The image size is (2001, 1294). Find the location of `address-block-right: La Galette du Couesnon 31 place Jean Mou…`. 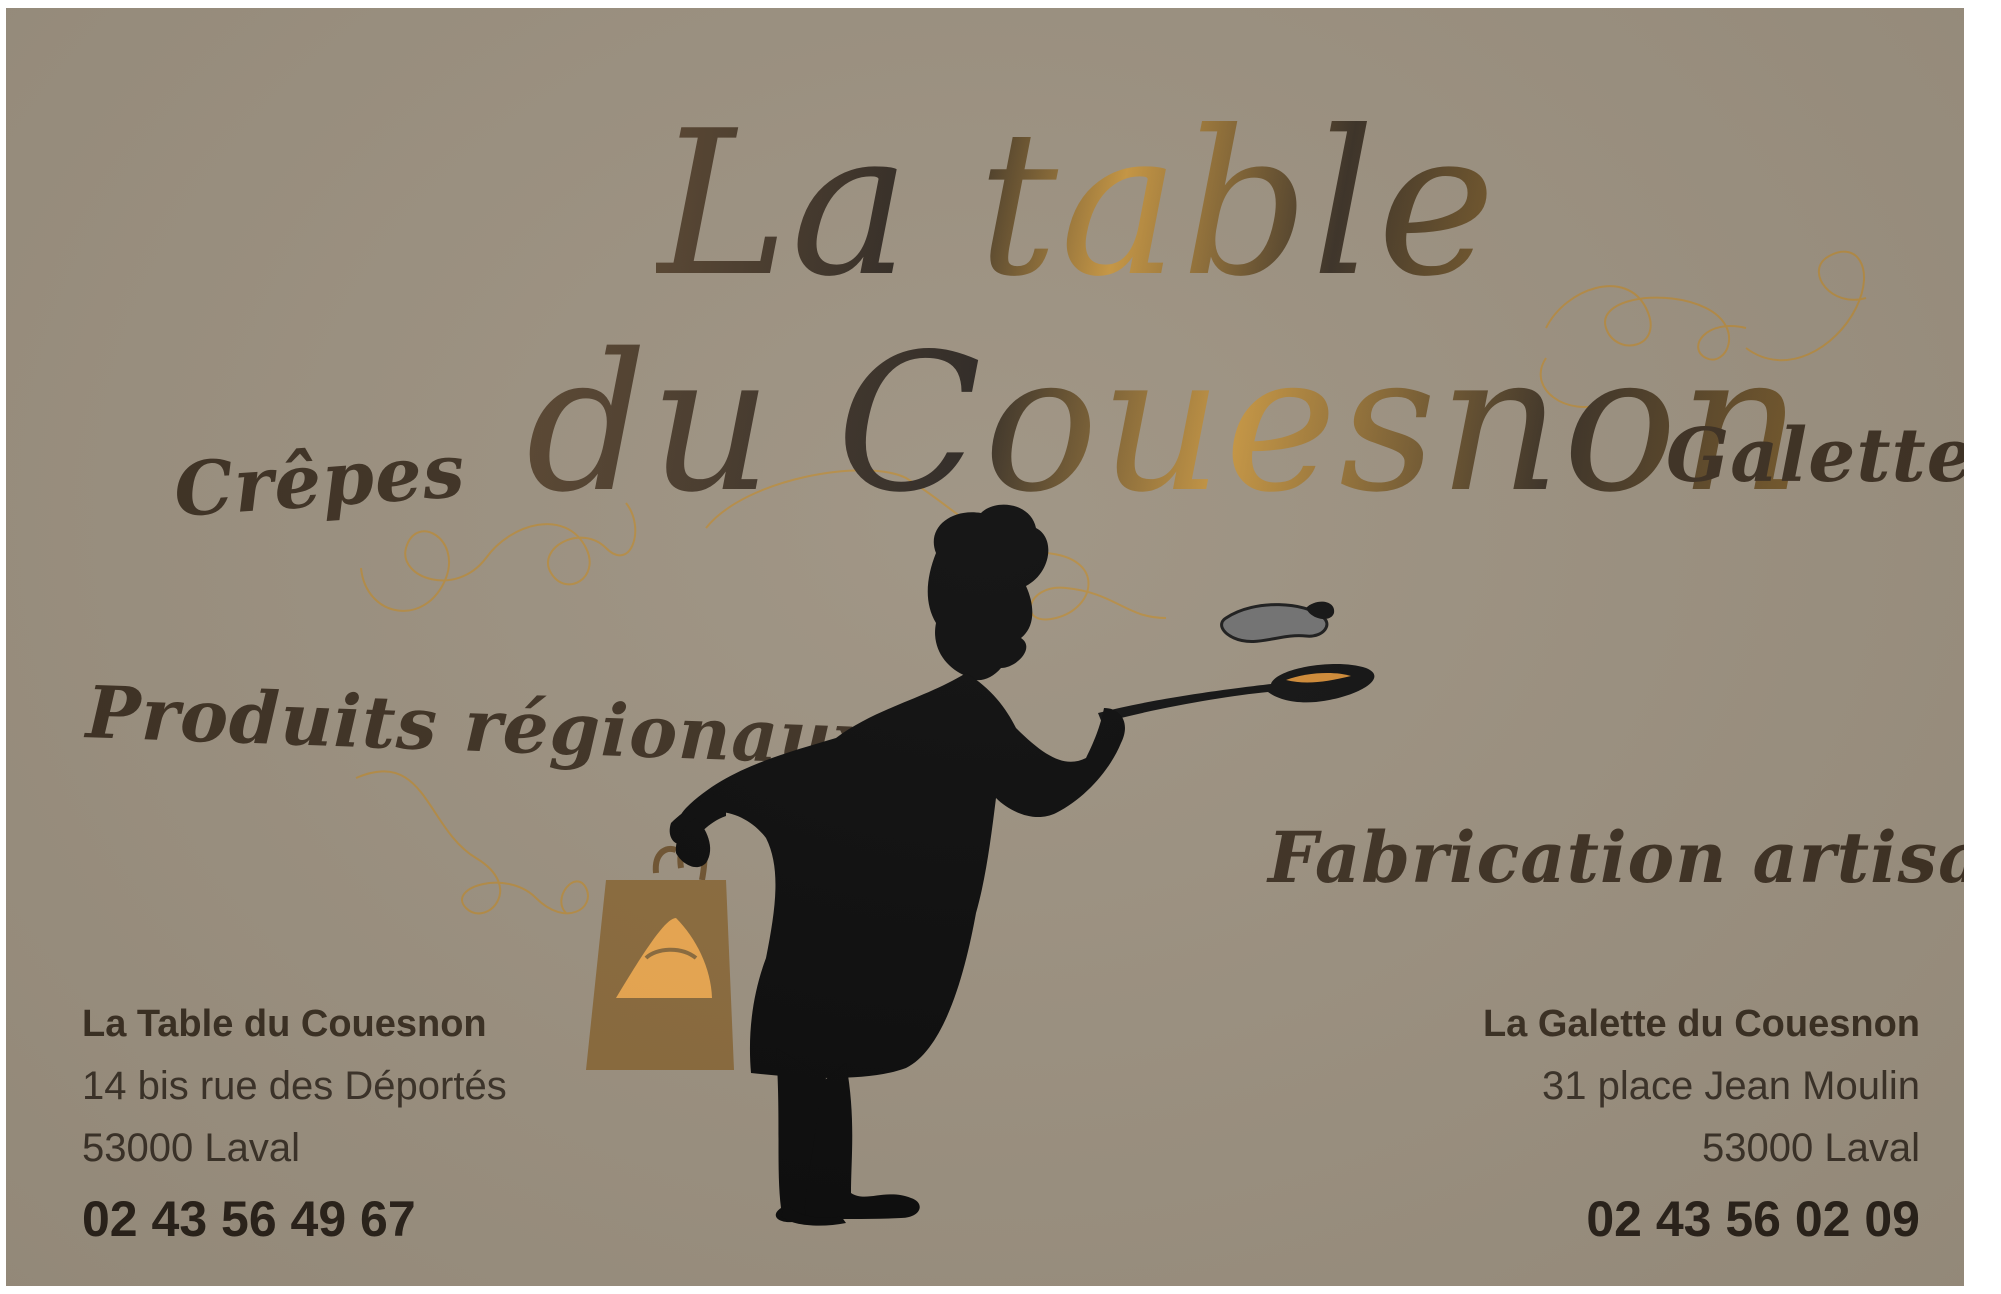

address-block-right: La Galette du Couesnon 31 place Jean Mou… is located at coordinates (1701, 1124).